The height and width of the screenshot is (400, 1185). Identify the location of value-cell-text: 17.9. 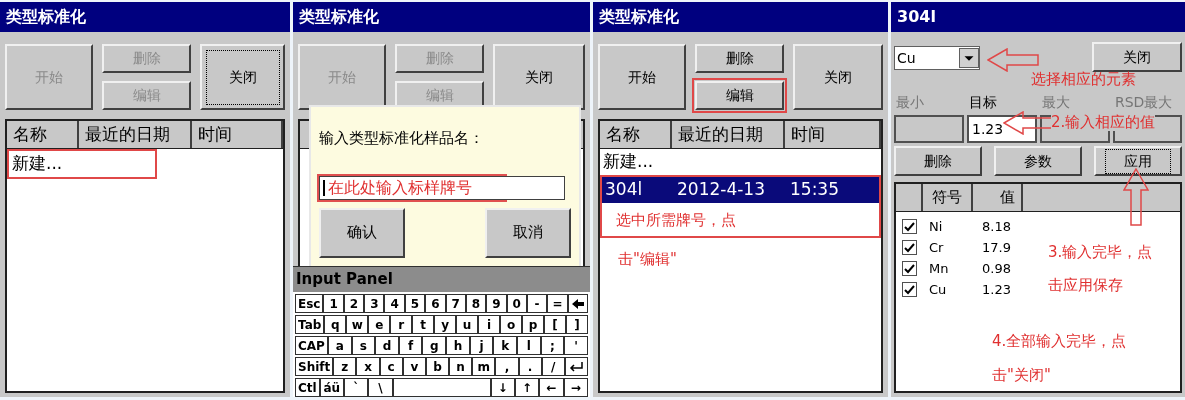
(996, 247).